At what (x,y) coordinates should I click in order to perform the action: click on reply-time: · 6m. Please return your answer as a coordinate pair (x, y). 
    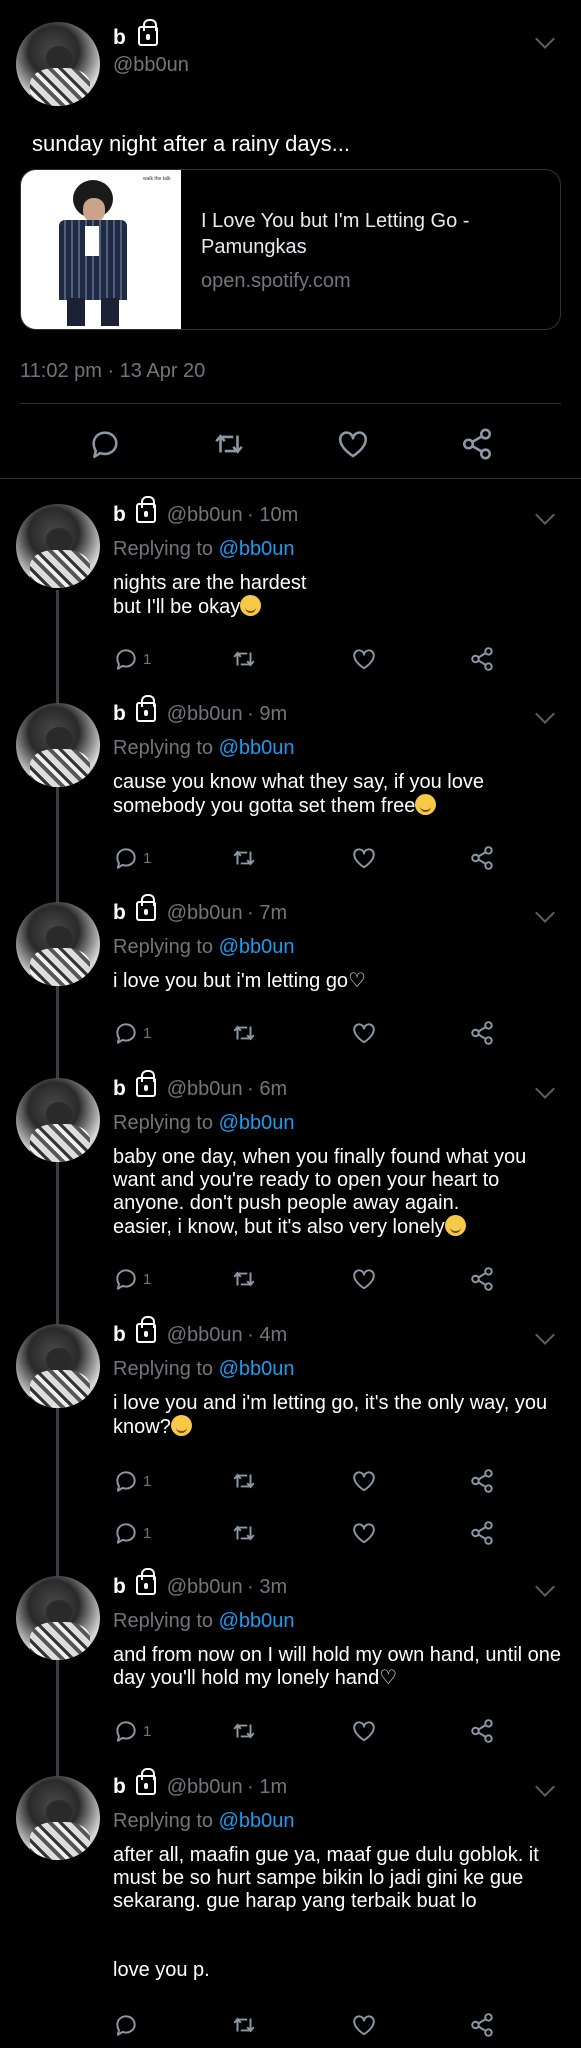
    Looking at the image, I should click on (267, 1089).